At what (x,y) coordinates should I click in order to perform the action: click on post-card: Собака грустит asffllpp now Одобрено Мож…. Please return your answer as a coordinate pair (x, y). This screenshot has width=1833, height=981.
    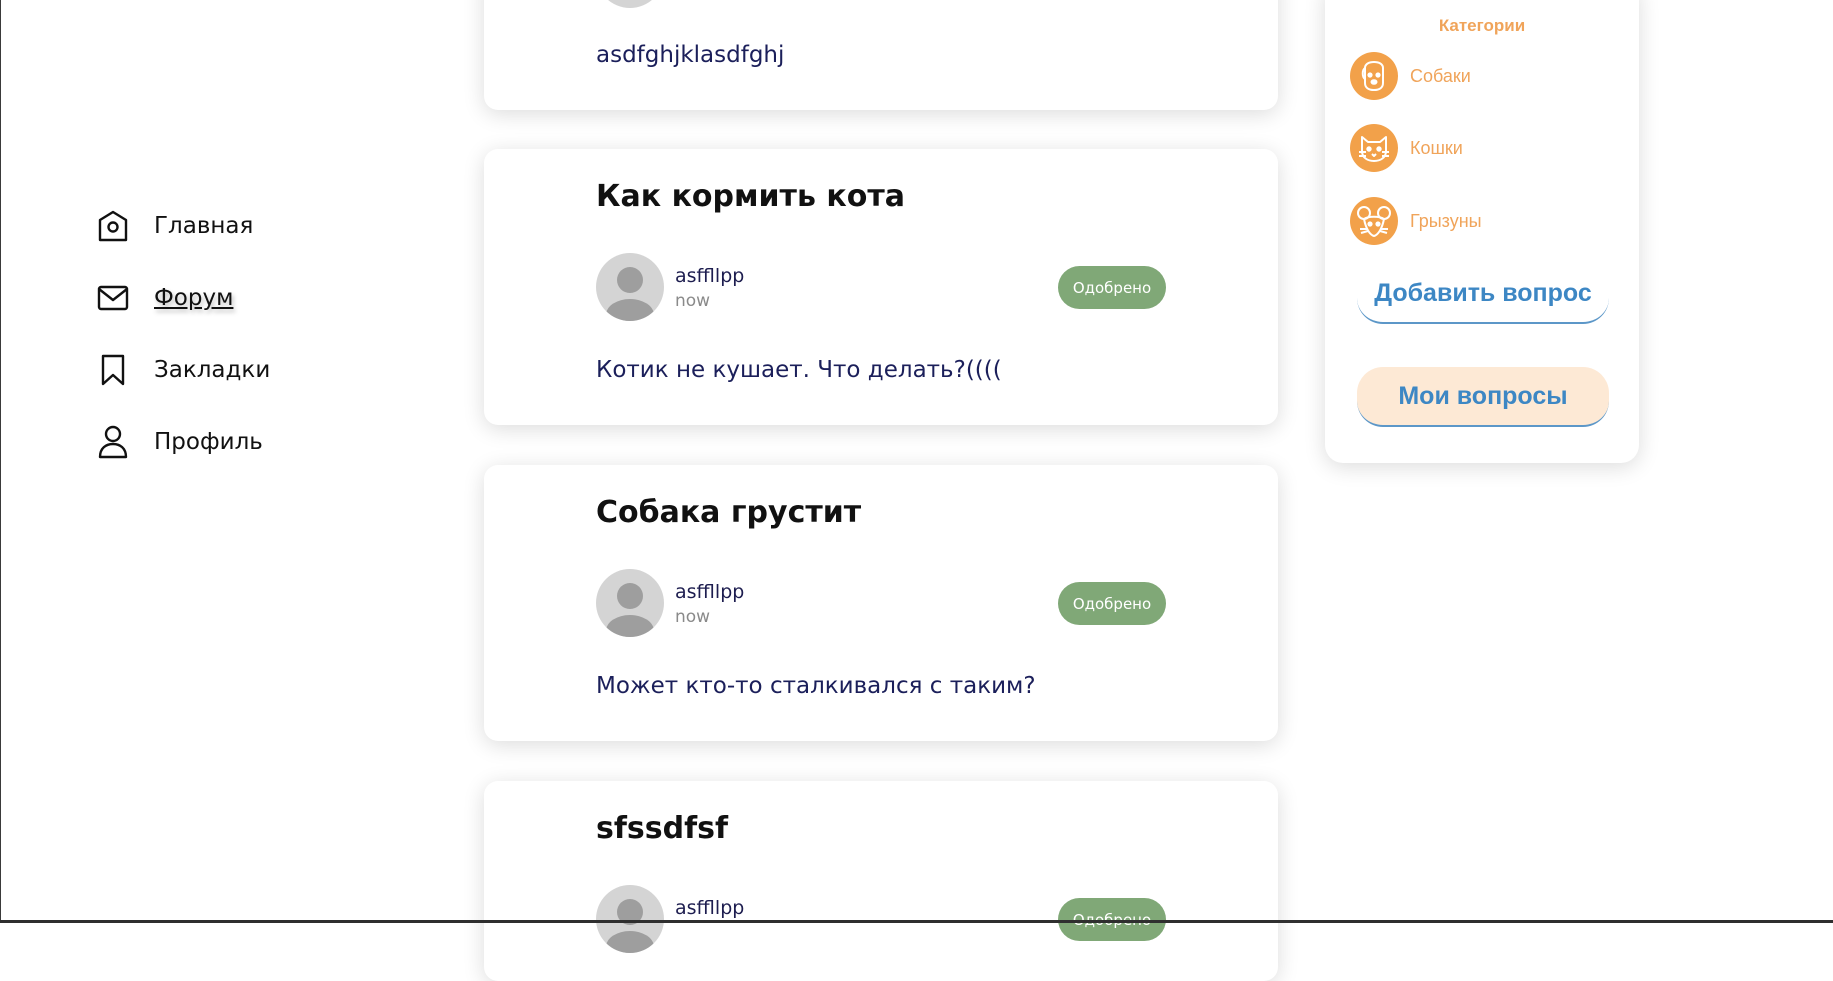
    Looking at the image, I should click on (881, 603).